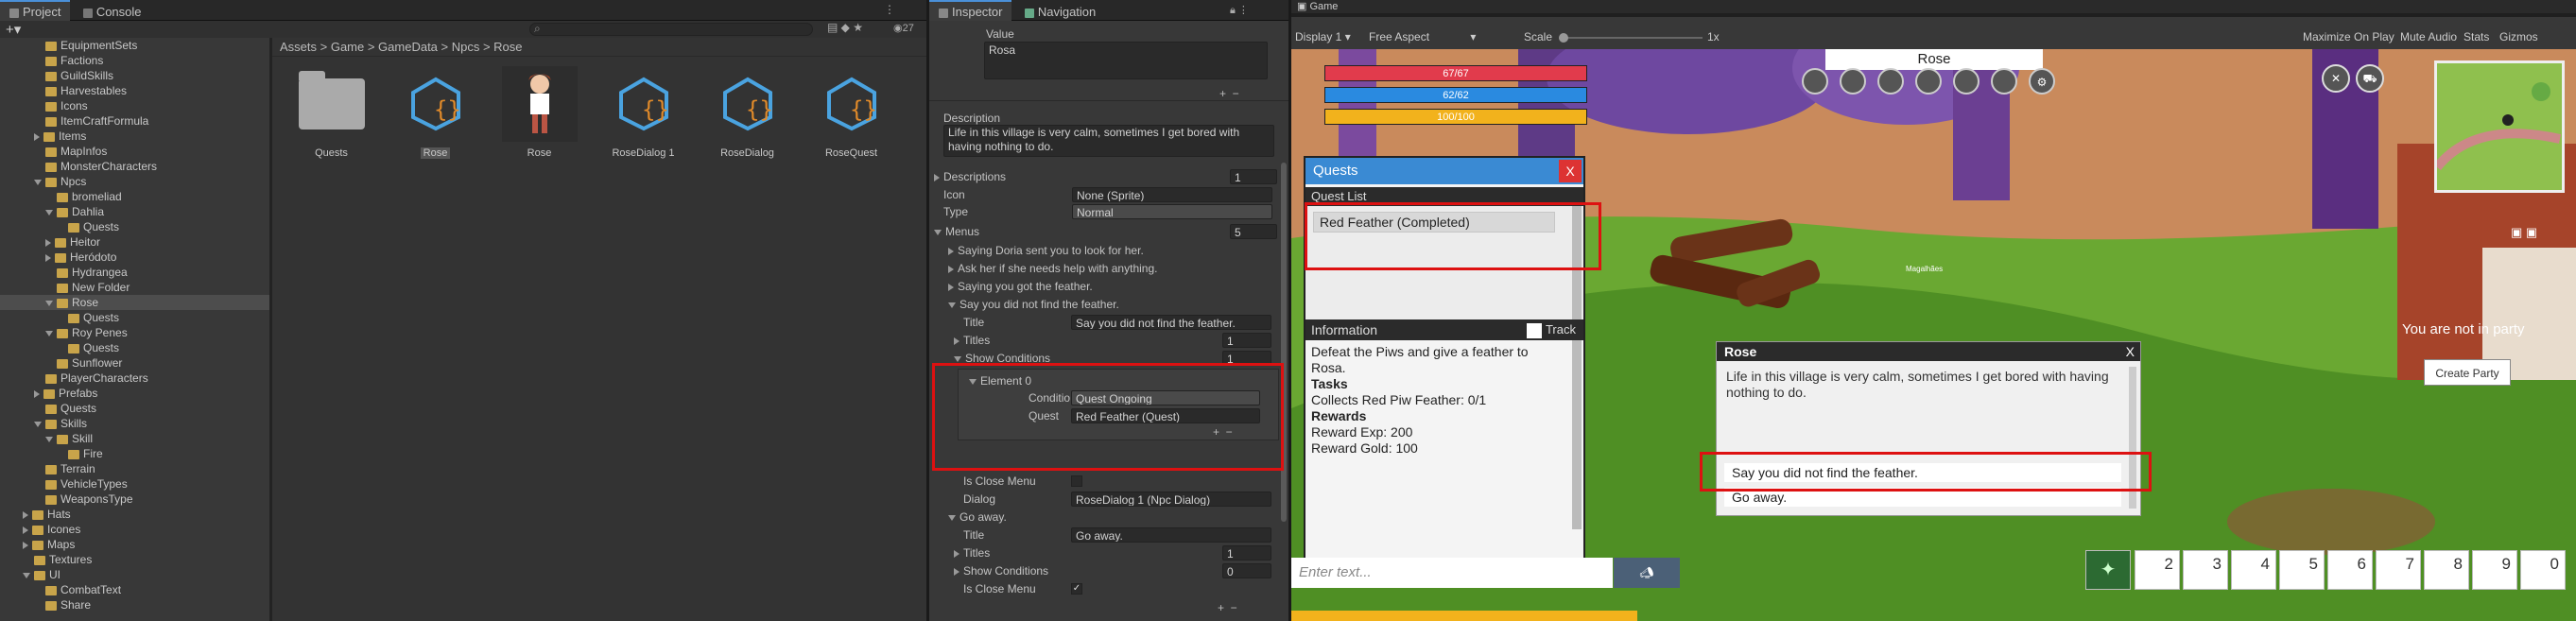 The image size is (2576, 621). What do you see at coordinates (1284, 342) in the screenshot?
I see `scrollbar` at bounding box center [1284, 342].